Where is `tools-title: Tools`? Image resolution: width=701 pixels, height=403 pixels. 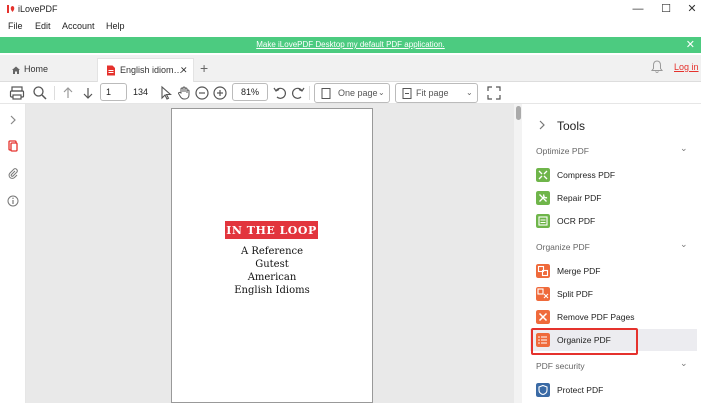 tools-title: Tools is located at coordinates (571, 126).